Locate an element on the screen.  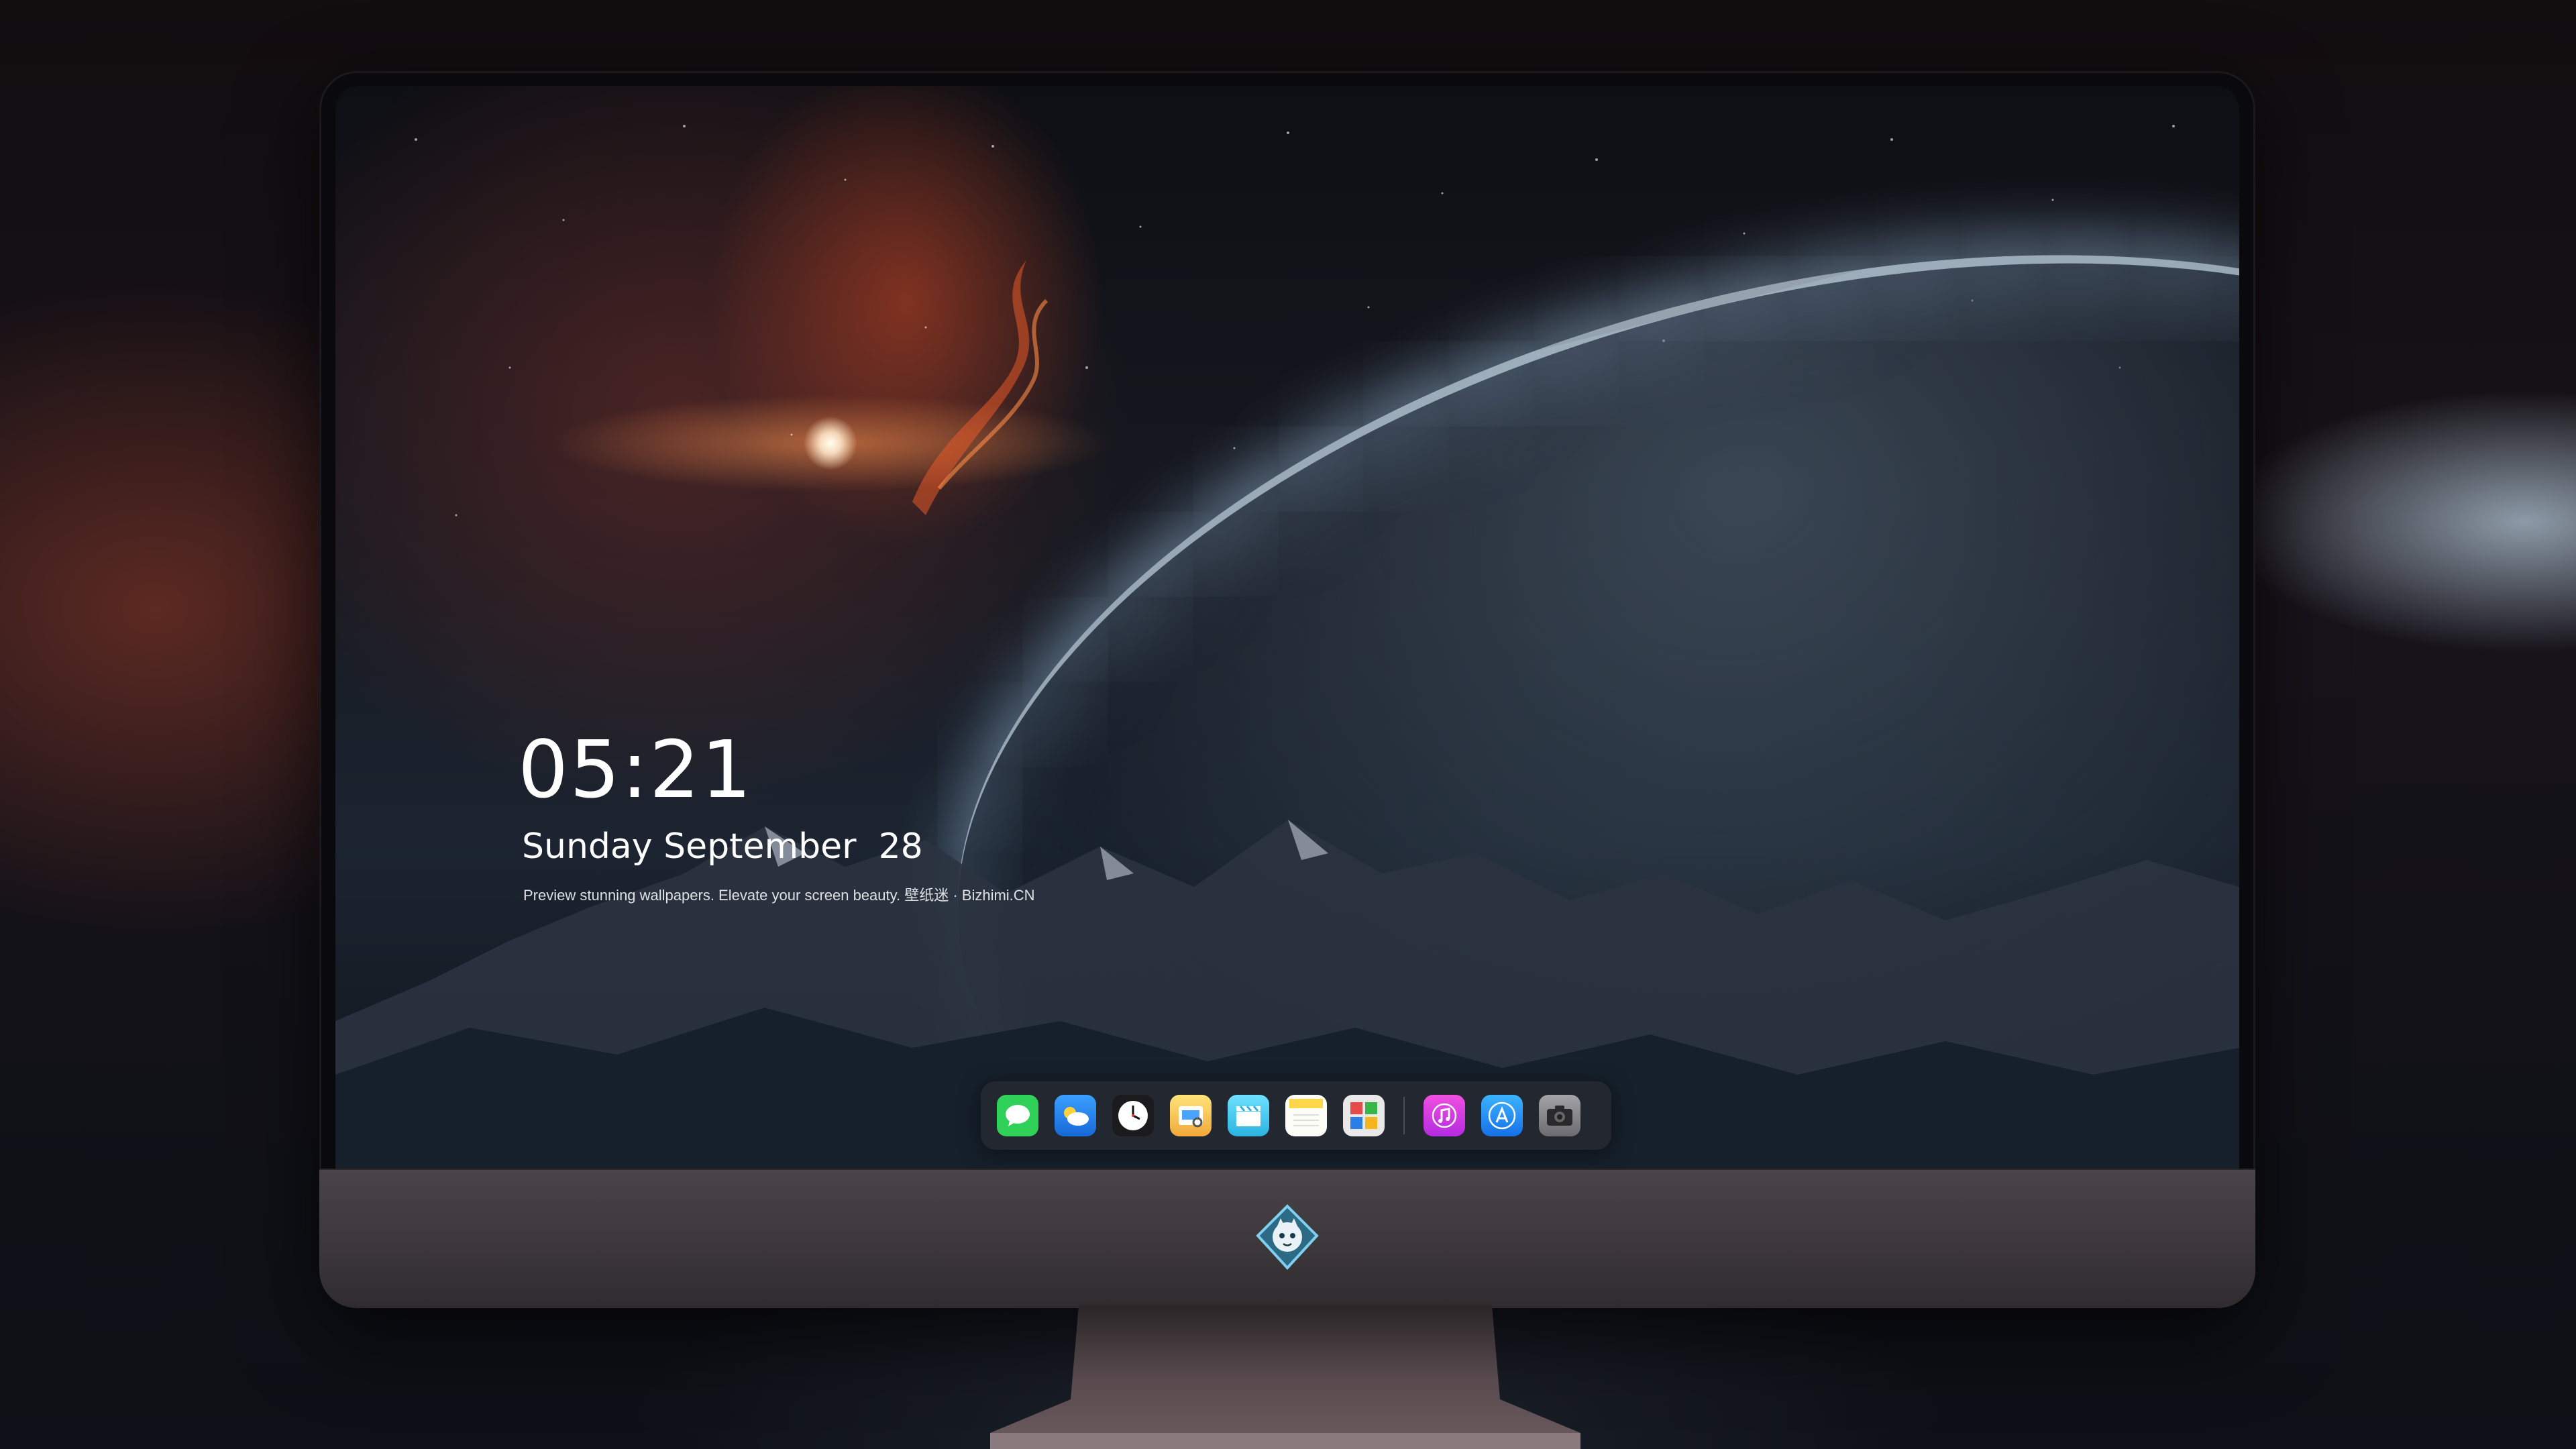
clips-icon is located at coordinates (1248, 1115).